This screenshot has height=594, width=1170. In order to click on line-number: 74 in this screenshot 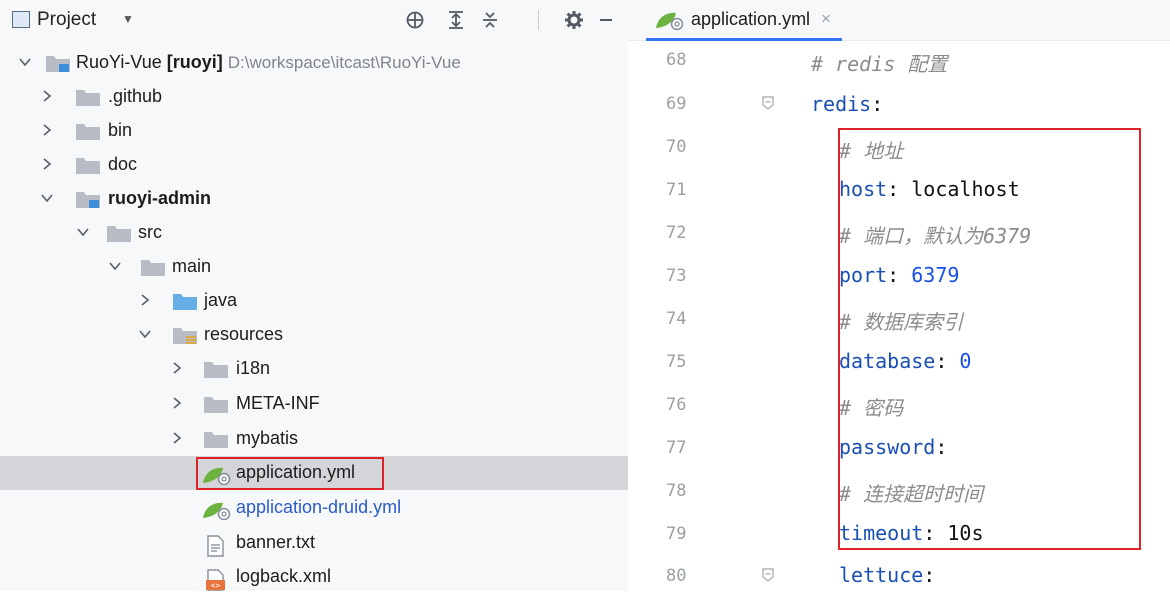, I will do `click(676, 319)`.